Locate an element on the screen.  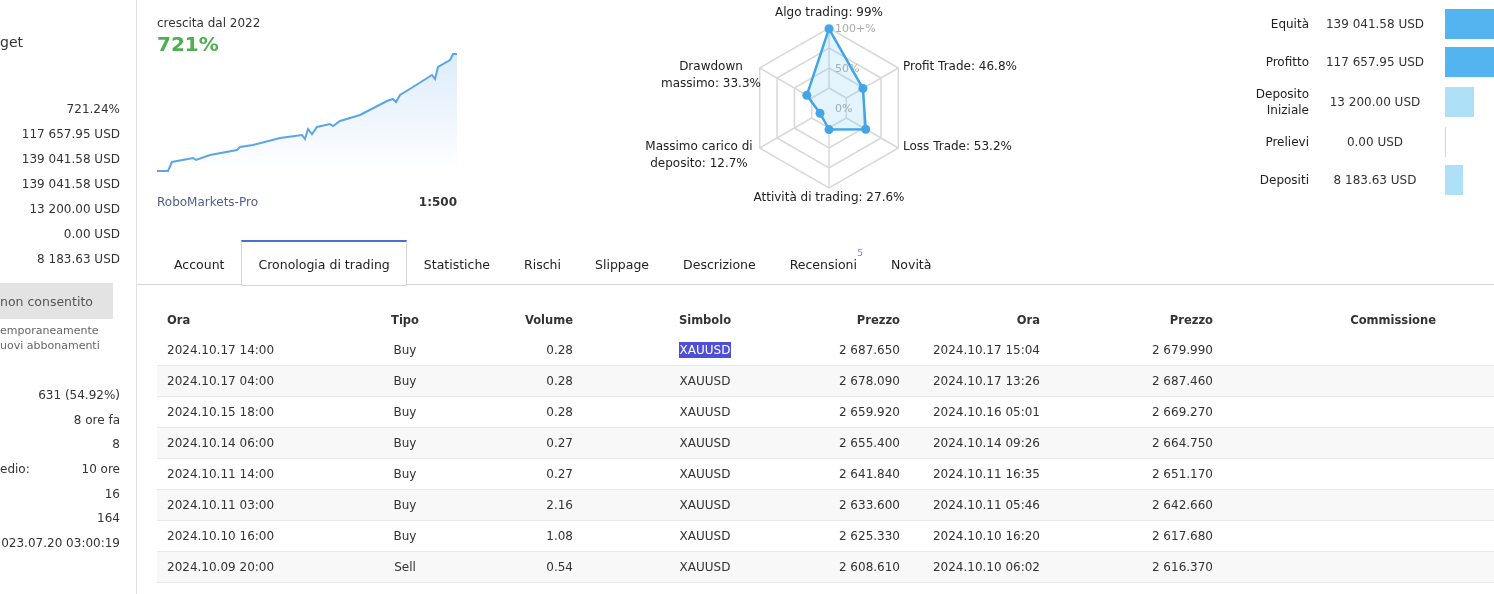
note-text: emporaneamente uovi abbonamenti is located at coordinates (50, 338).